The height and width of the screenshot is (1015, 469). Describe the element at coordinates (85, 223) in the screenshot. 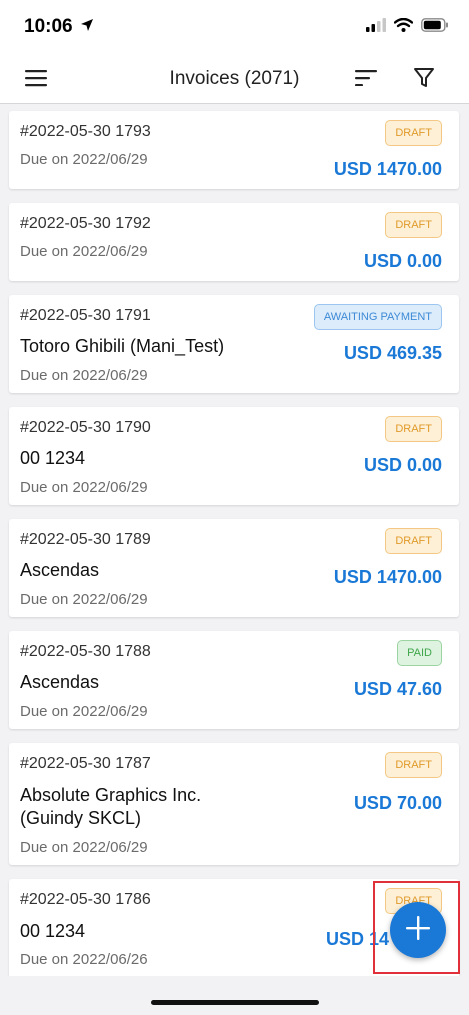

I see `invoice-number: #2022-05-30 1792` at that location.